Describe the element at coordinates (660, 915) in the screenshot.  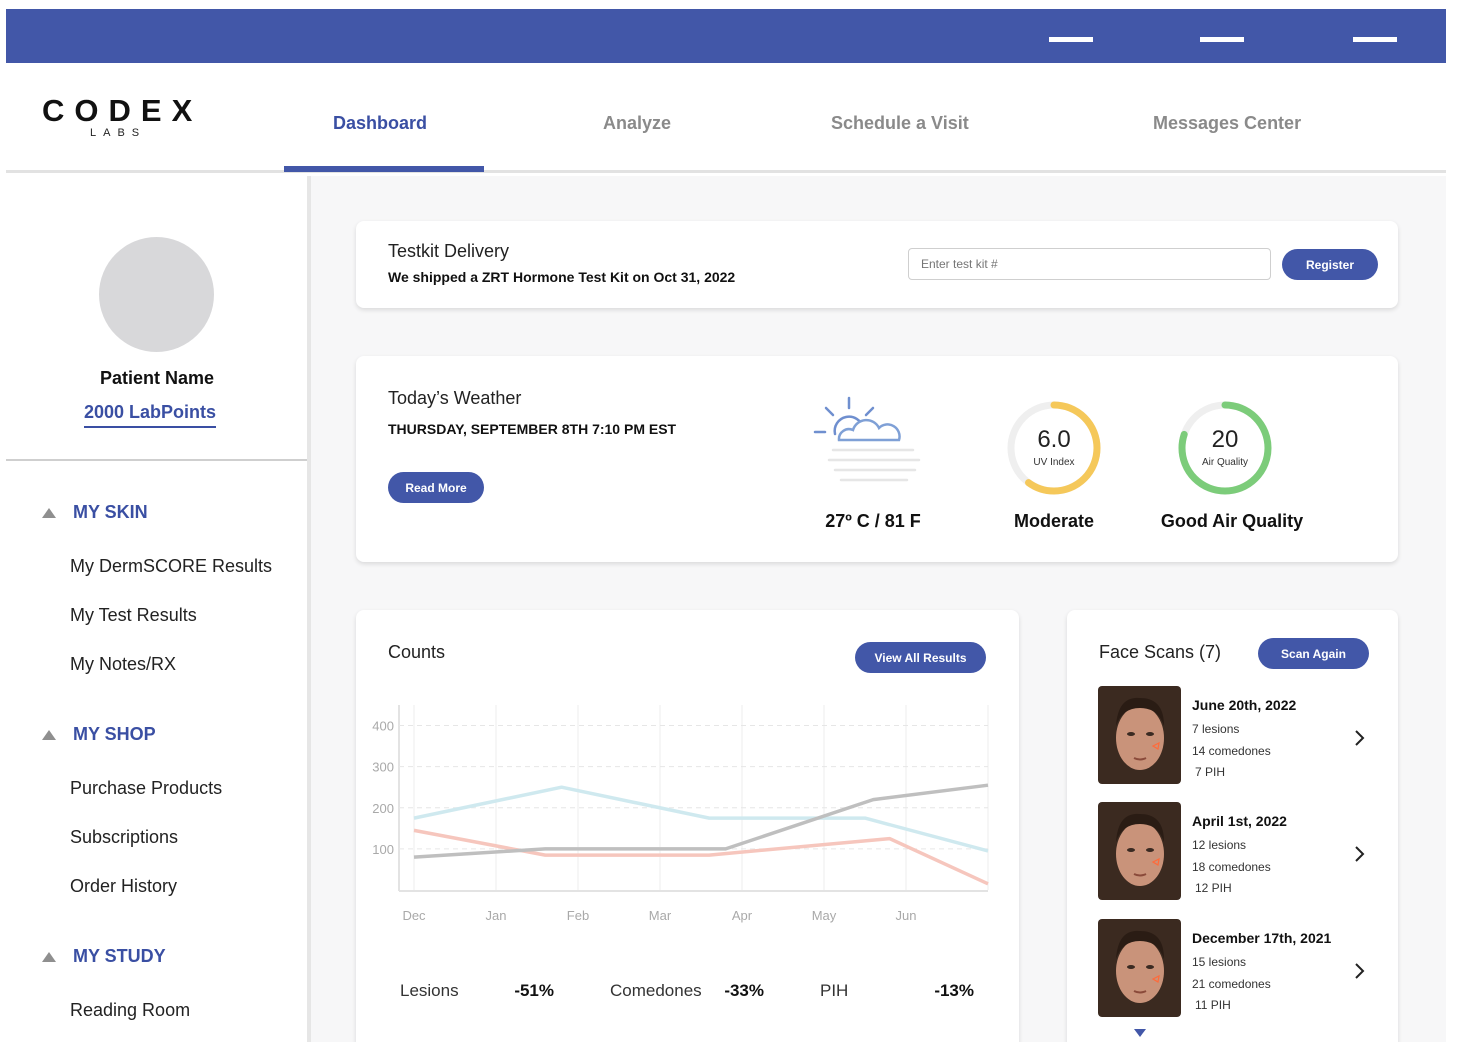
I see `x-tick-label: Mar` at that location.